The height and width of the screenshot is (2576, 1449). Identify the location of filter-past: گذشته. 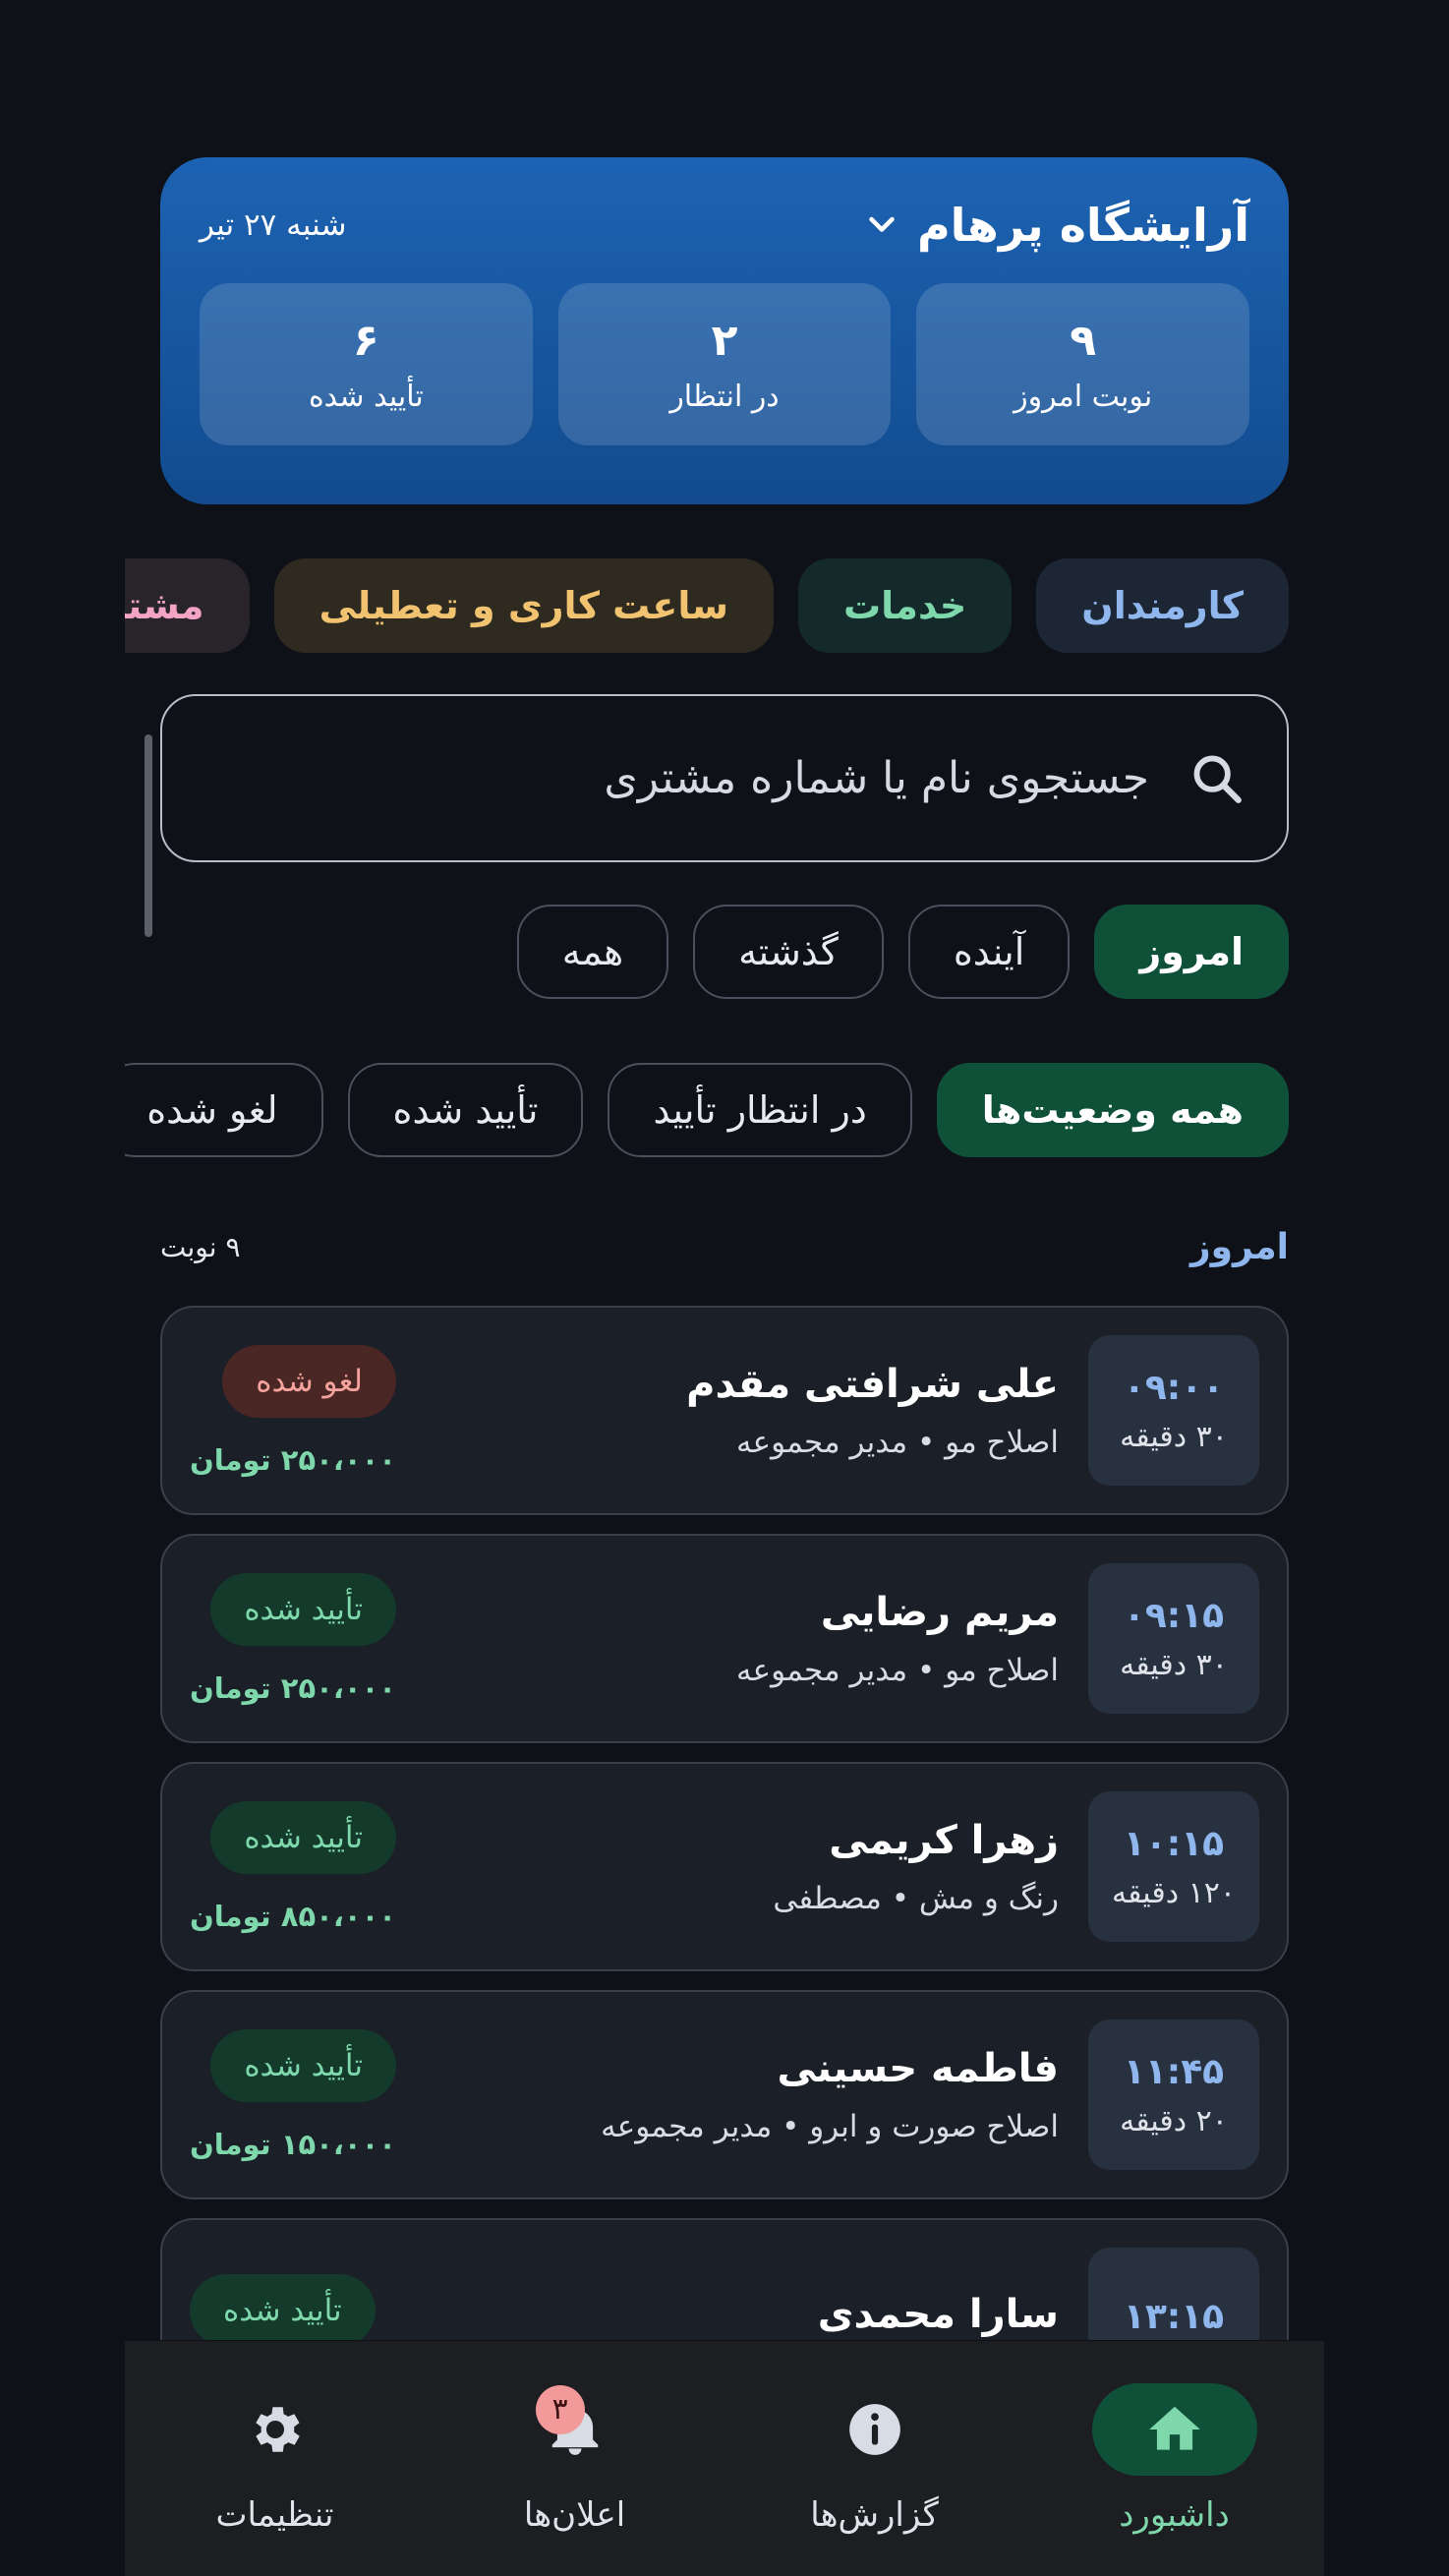
(789, 952).